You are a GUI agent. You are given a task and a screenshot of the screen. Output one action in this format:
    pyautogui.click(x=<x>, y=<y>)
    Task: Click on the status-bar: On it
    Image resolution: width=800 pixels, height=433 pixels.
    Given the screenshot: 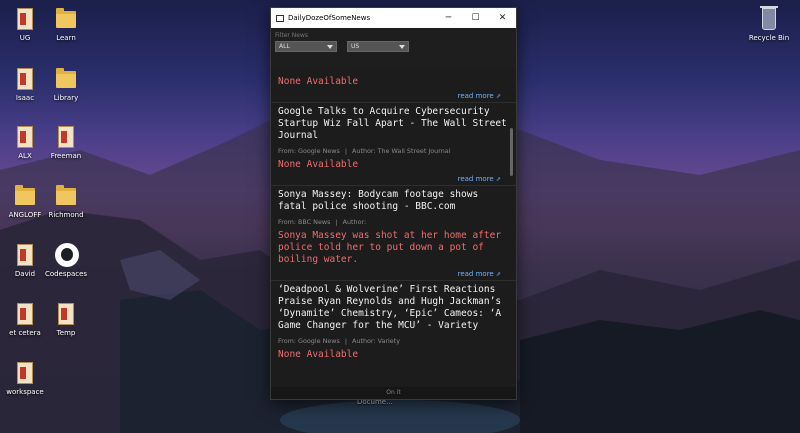 What is the action you would take?
    pyautogui.click(x=393, y=393)
    